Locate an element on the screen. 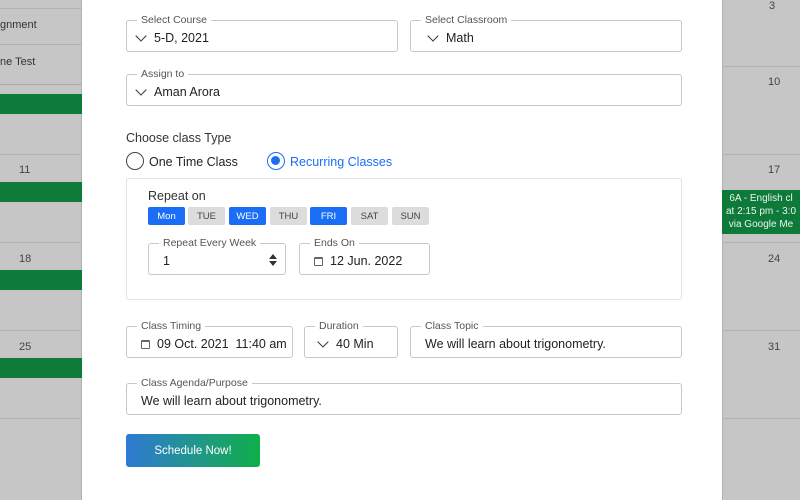 The height and width of the screenshot is (500, 800). select-classroom-value-wrap: Math is located at coordinates (450, 37).